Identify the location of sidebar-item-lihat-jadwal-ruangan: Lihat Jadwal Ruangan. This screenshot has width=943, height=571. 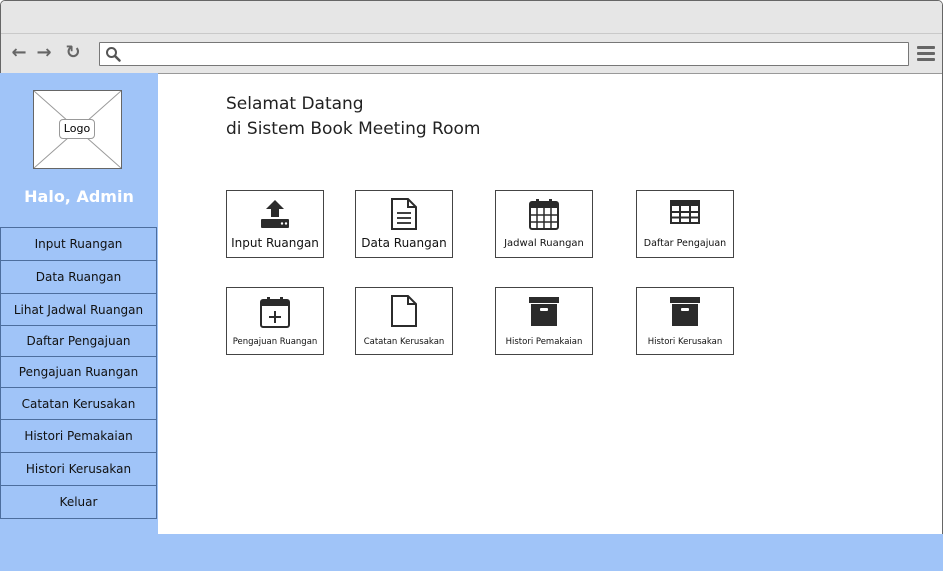
(78, 309).